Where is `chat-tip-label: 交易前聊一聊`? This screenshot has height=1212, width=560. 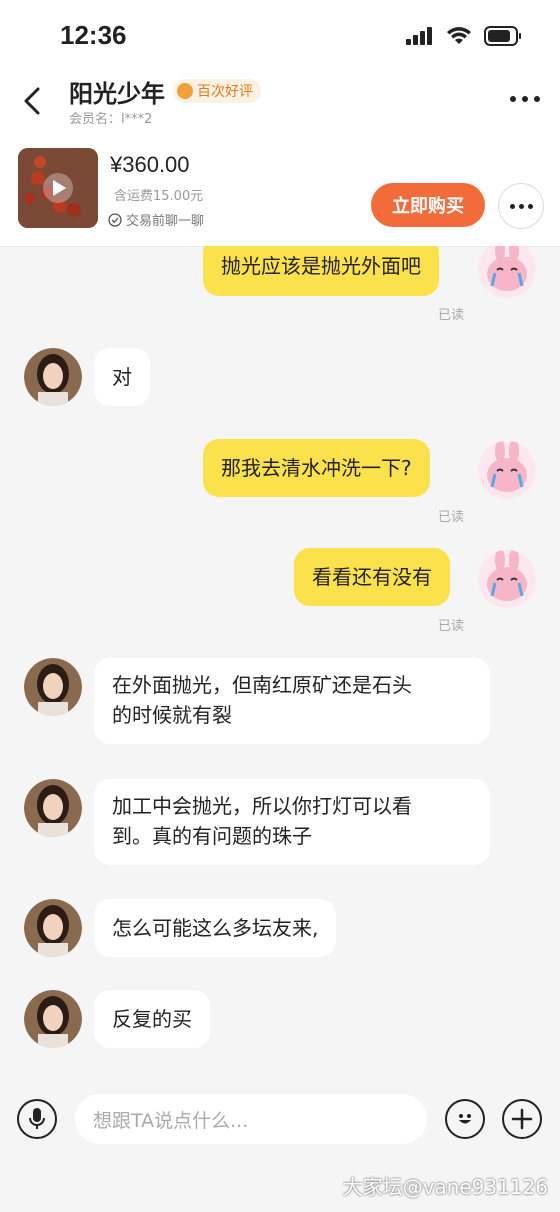 chat-tip-label: 交易前聊一聊 is located at coordinates (165, 221).